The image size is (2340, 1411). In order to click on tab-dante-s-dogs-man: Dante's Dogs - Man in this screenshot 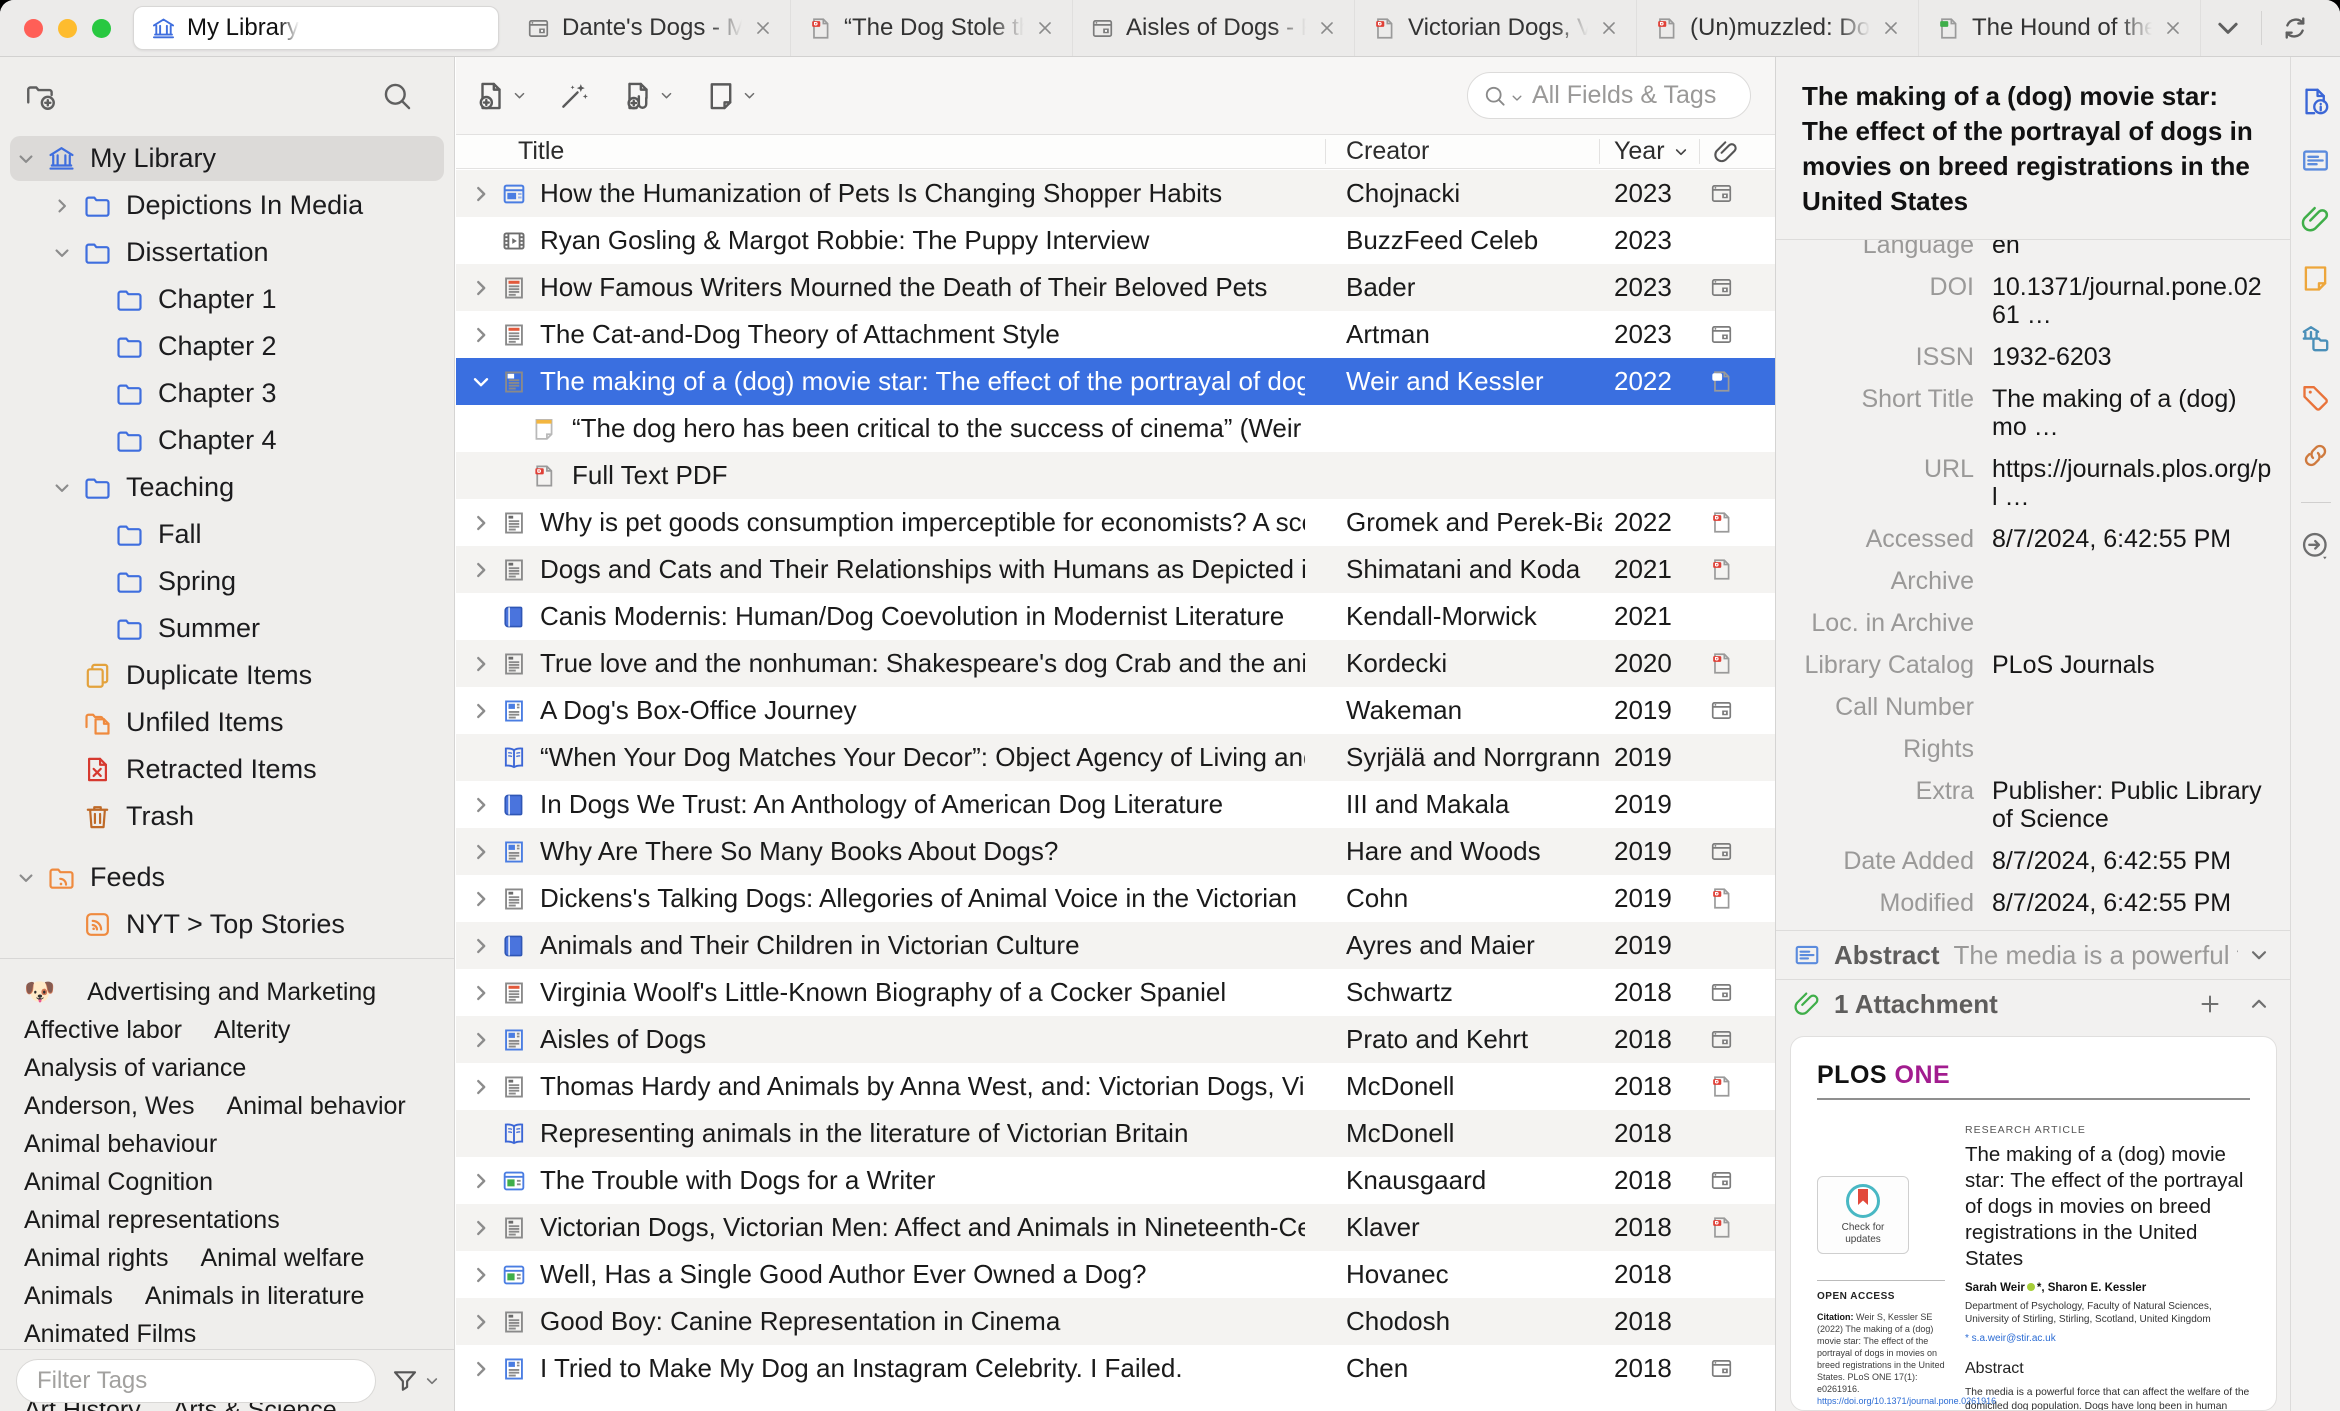, I will do `click(650, 28)`.